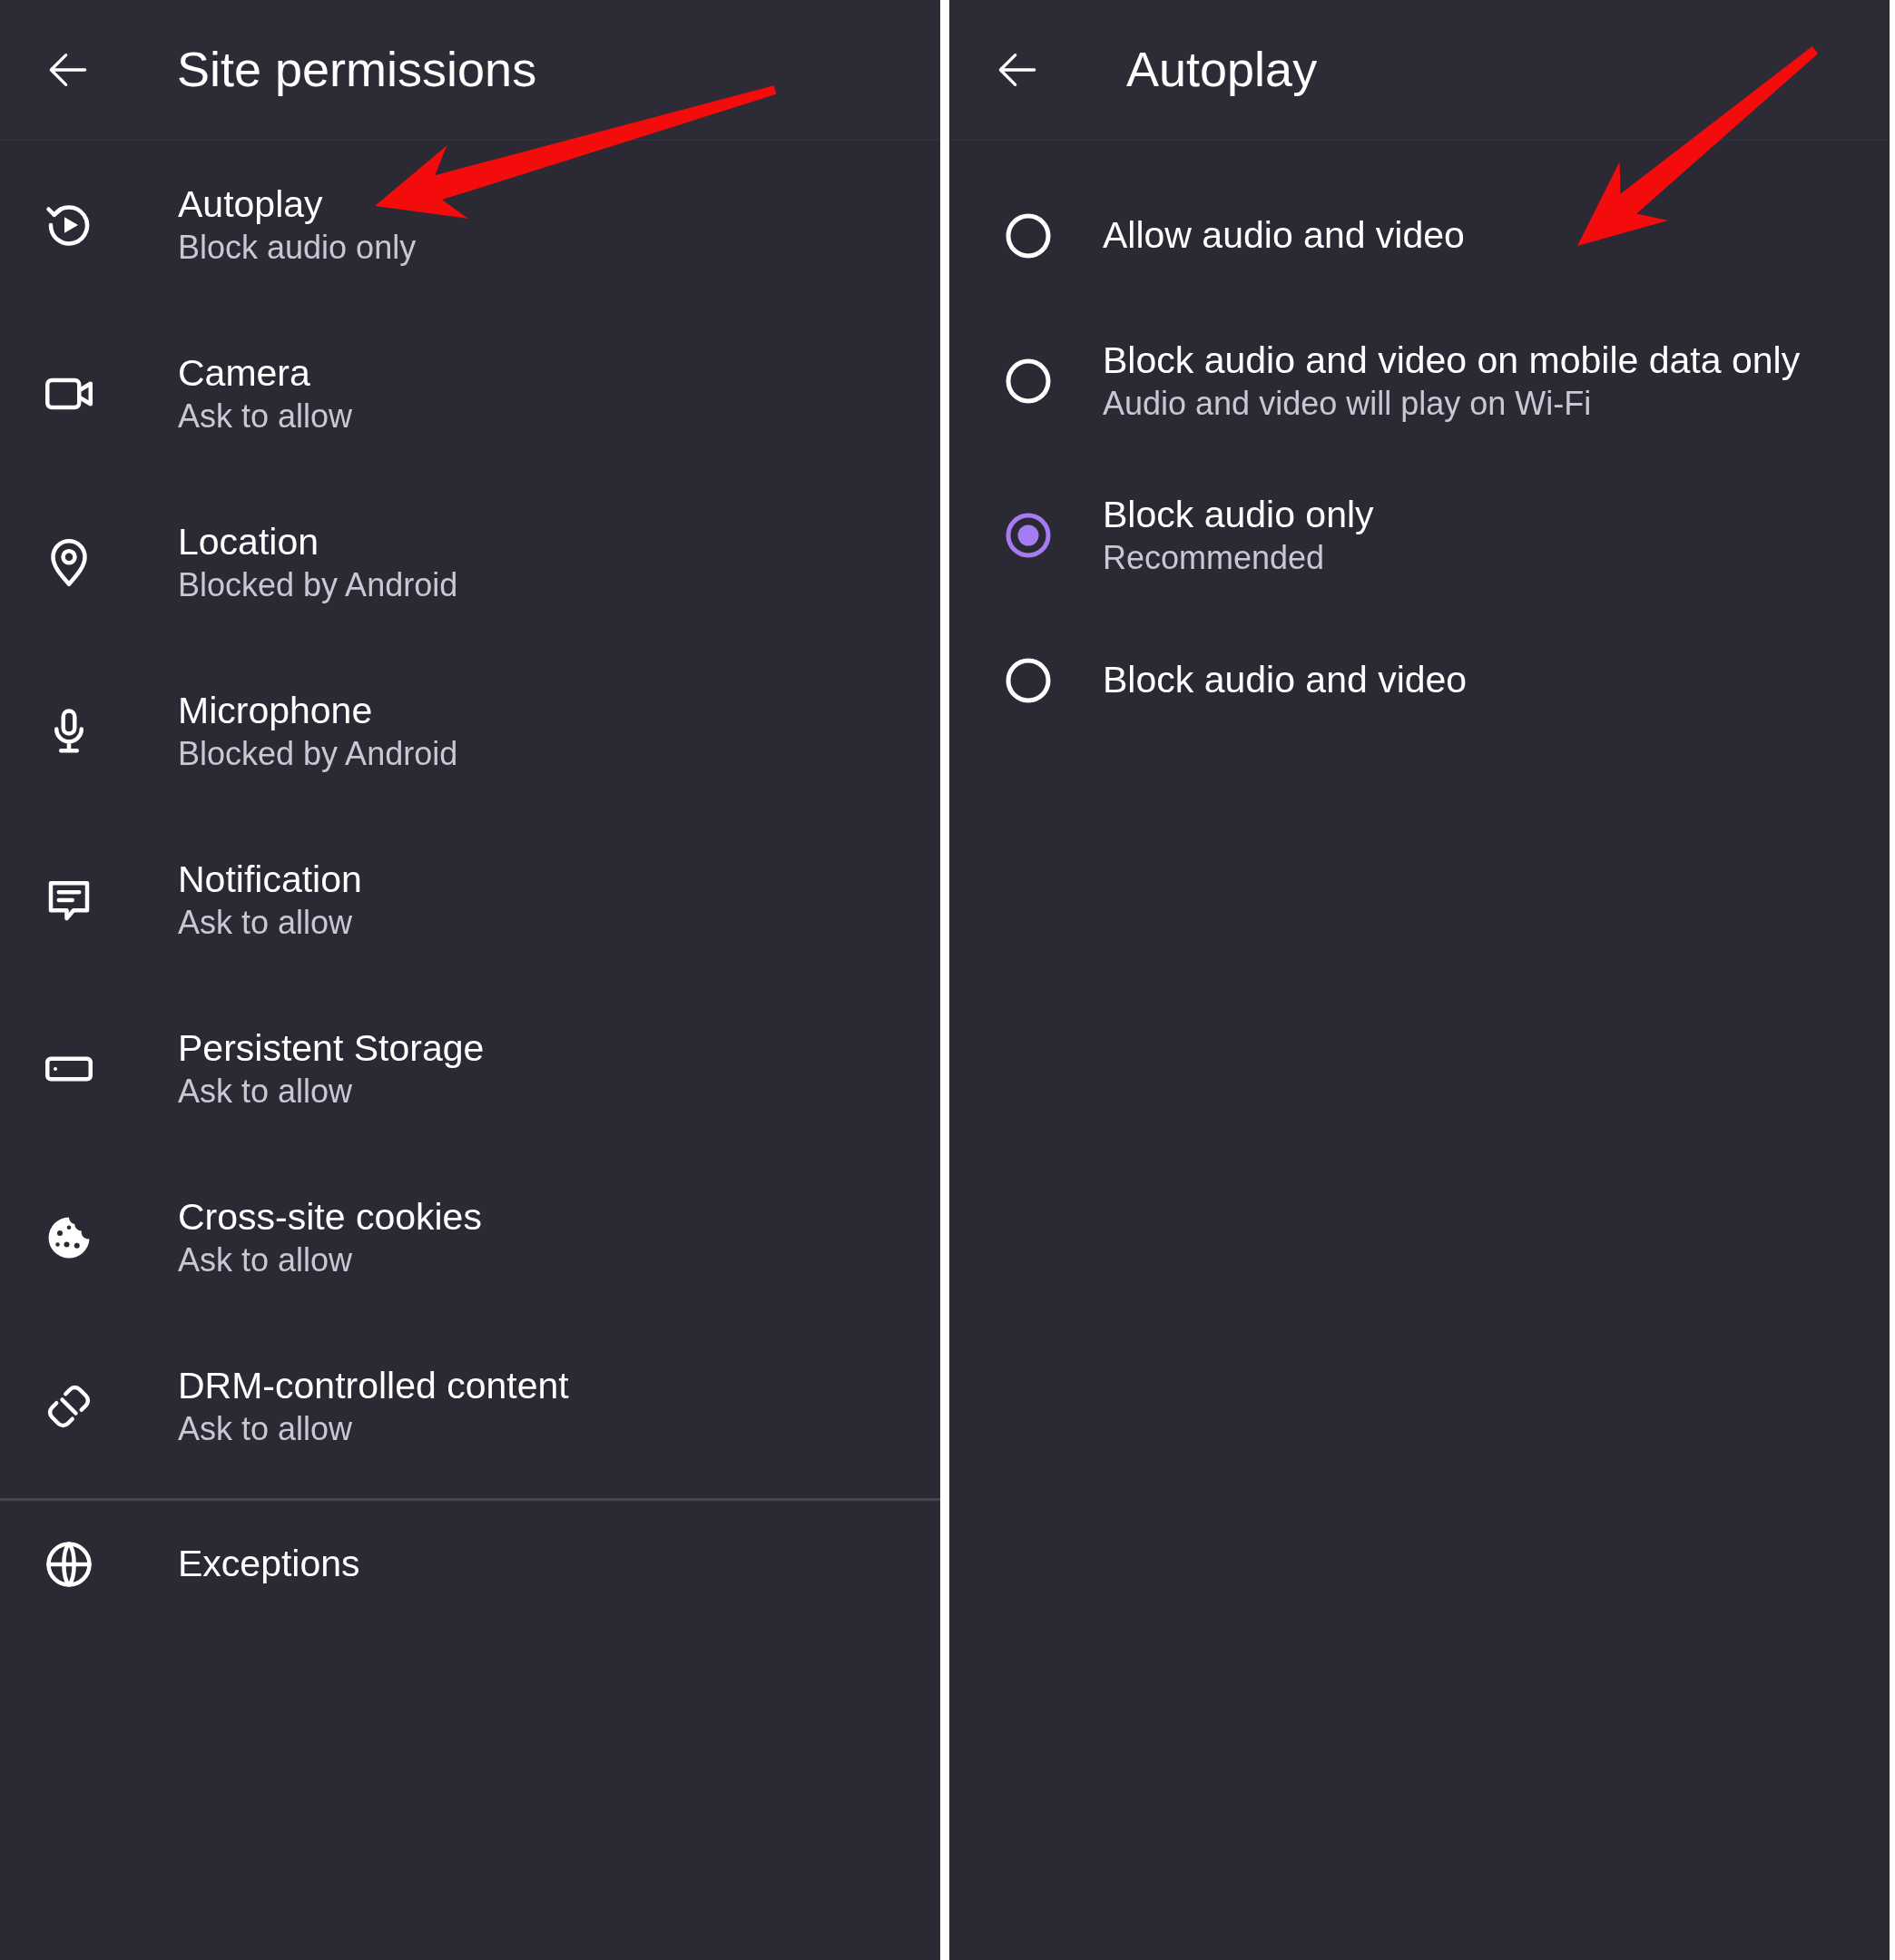 This screenshot has height=1960, width=1895. Describe the element at coordinates (470, 225) in the screenshot. I see `permission-item: Autoplay Block audio only` at that location.